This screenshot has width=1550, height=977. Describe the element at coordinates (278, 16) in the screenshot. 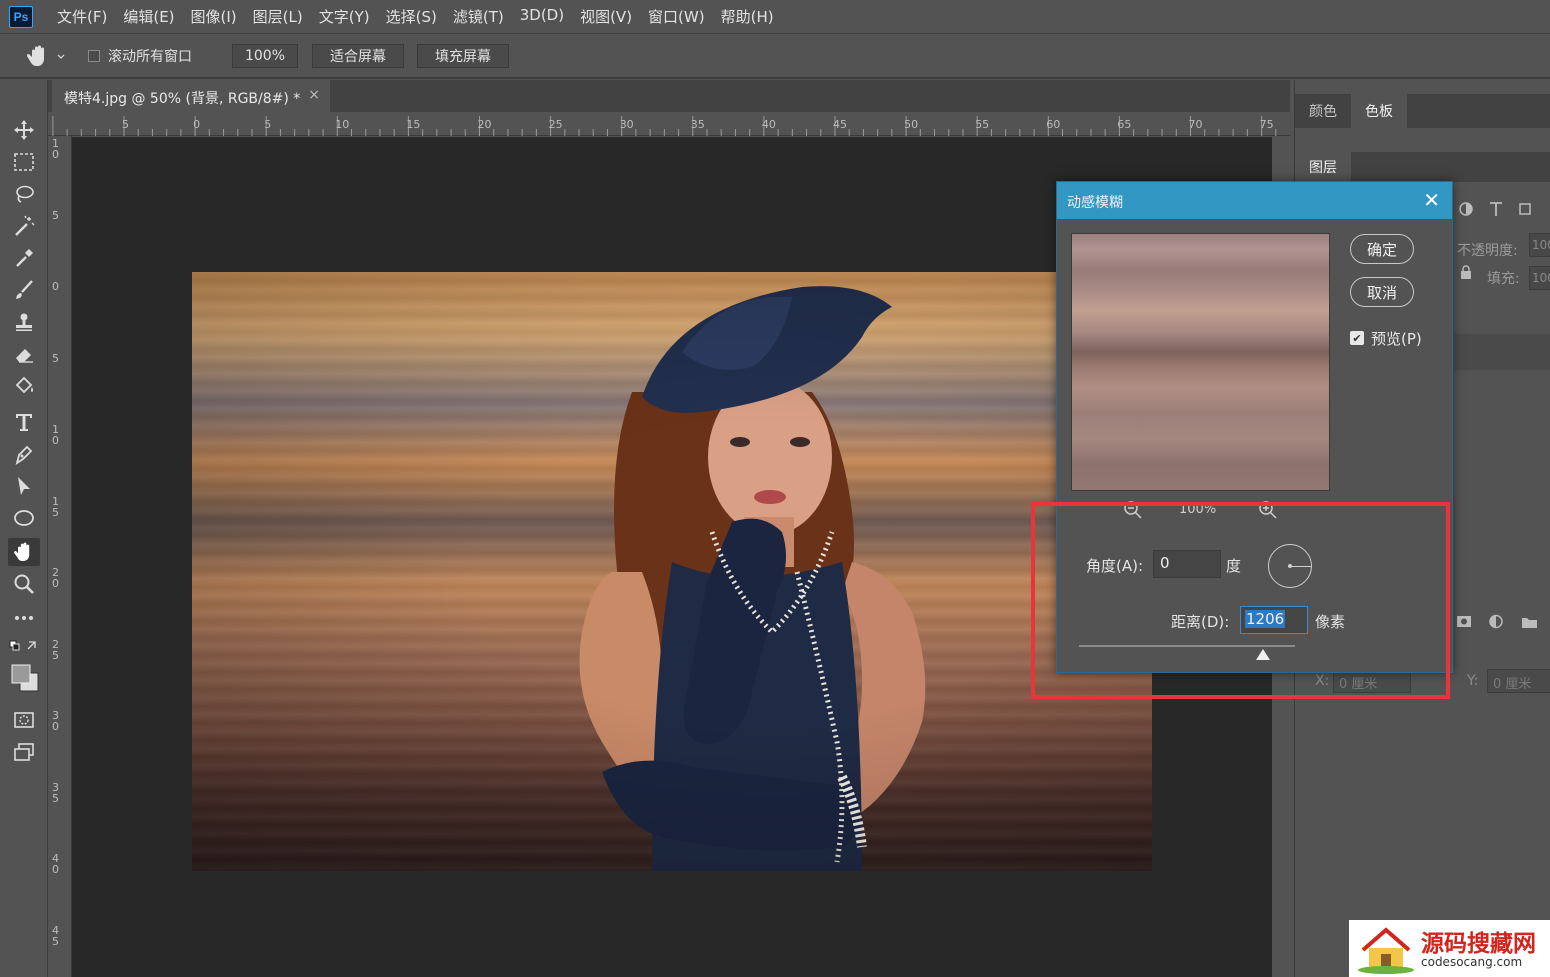

I see `menu-item-3: 图层(L)` at that location.